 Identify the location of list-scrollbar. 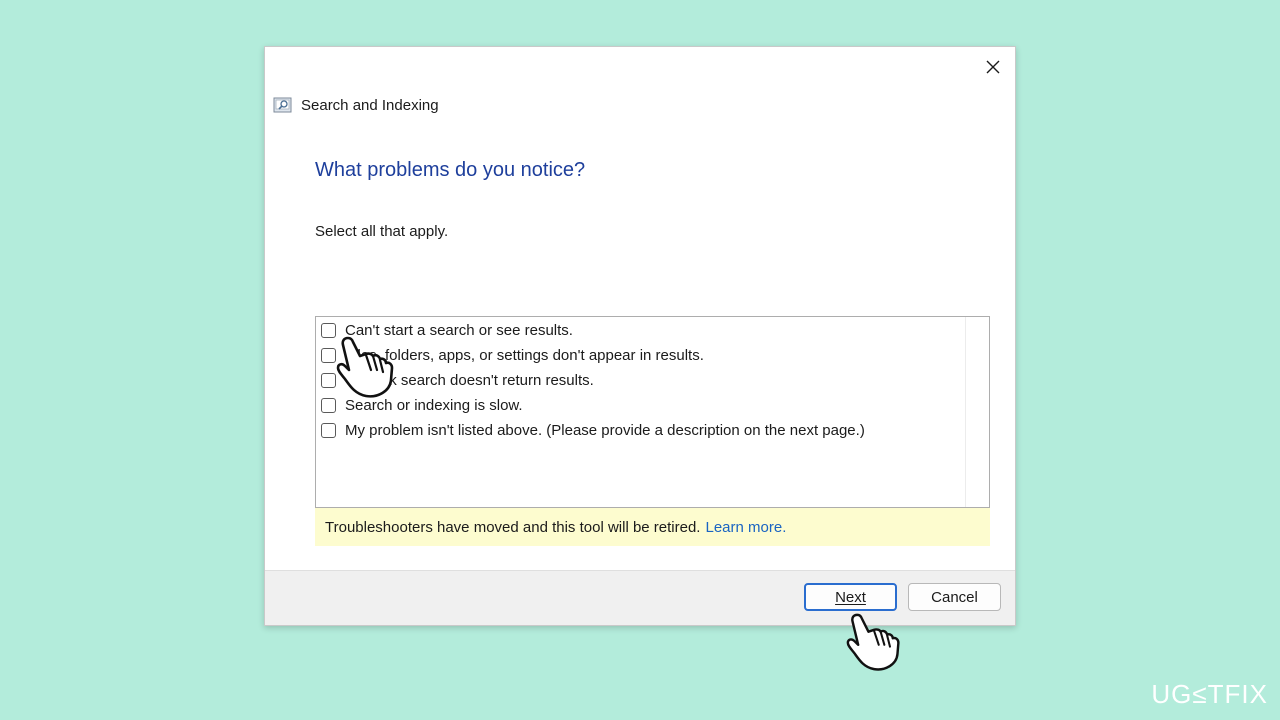
(977, 412).